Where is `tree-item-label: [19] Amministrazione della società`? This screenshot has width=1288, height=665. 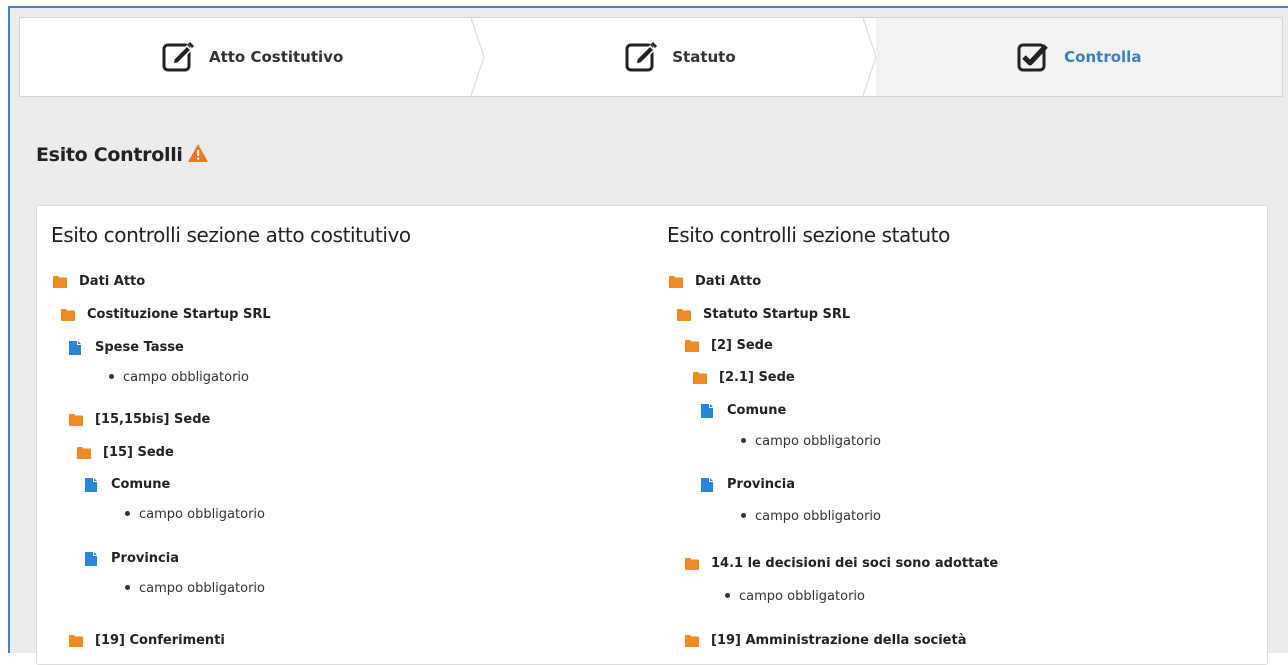 tree-item-label: [19] Amministrazione della società is located at coordinates (839, 640).